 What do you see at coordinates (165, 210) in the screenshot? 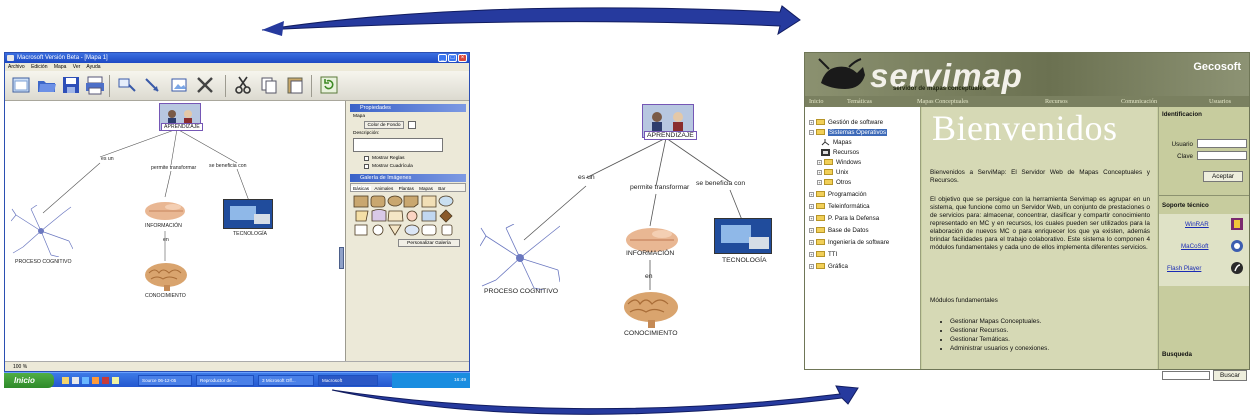
I see `hand-image-icon` at bounding box center [165, 210].